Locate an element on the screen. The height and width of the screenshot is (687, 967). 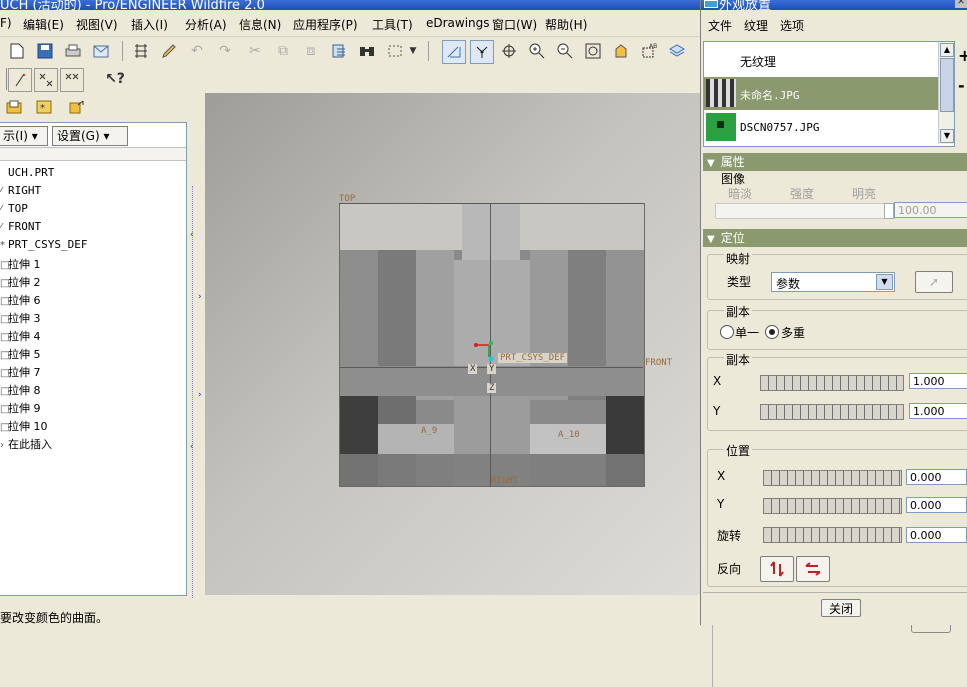
layers-icon is located at coordinates (677, 51).